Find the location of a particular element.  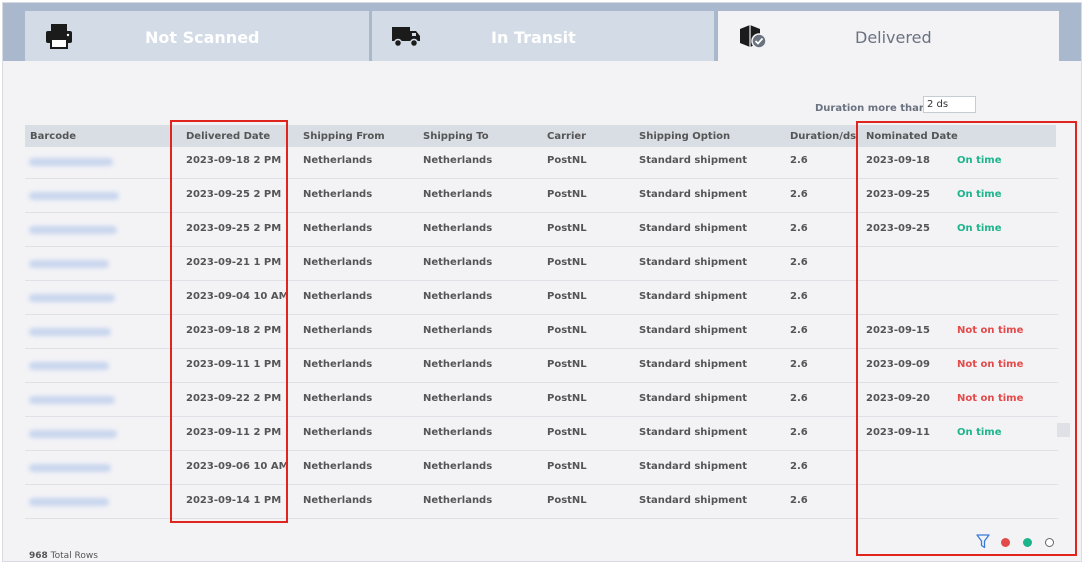

printer-icon is located at coordinates (59, 36).